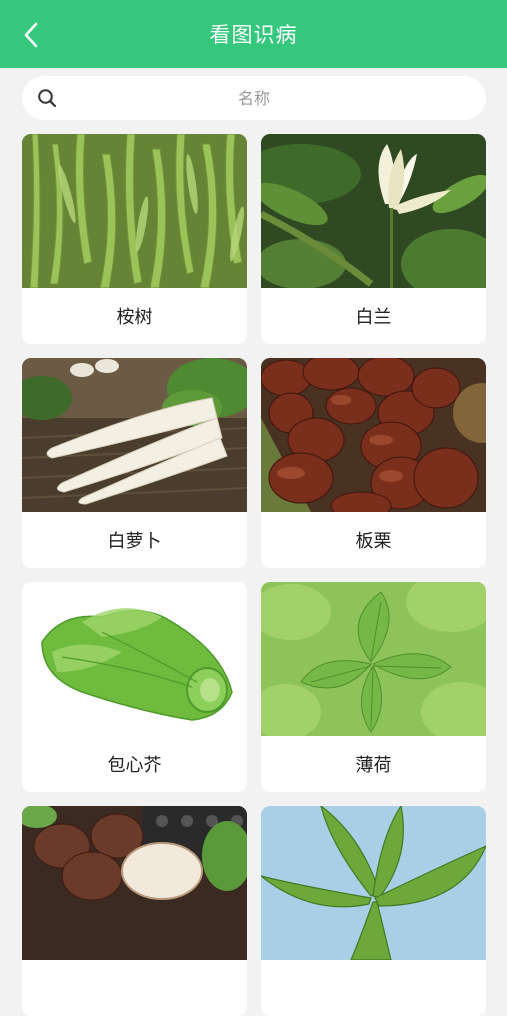  I want to click on plant-card-chestnut: 板栗, so click(373, 463).